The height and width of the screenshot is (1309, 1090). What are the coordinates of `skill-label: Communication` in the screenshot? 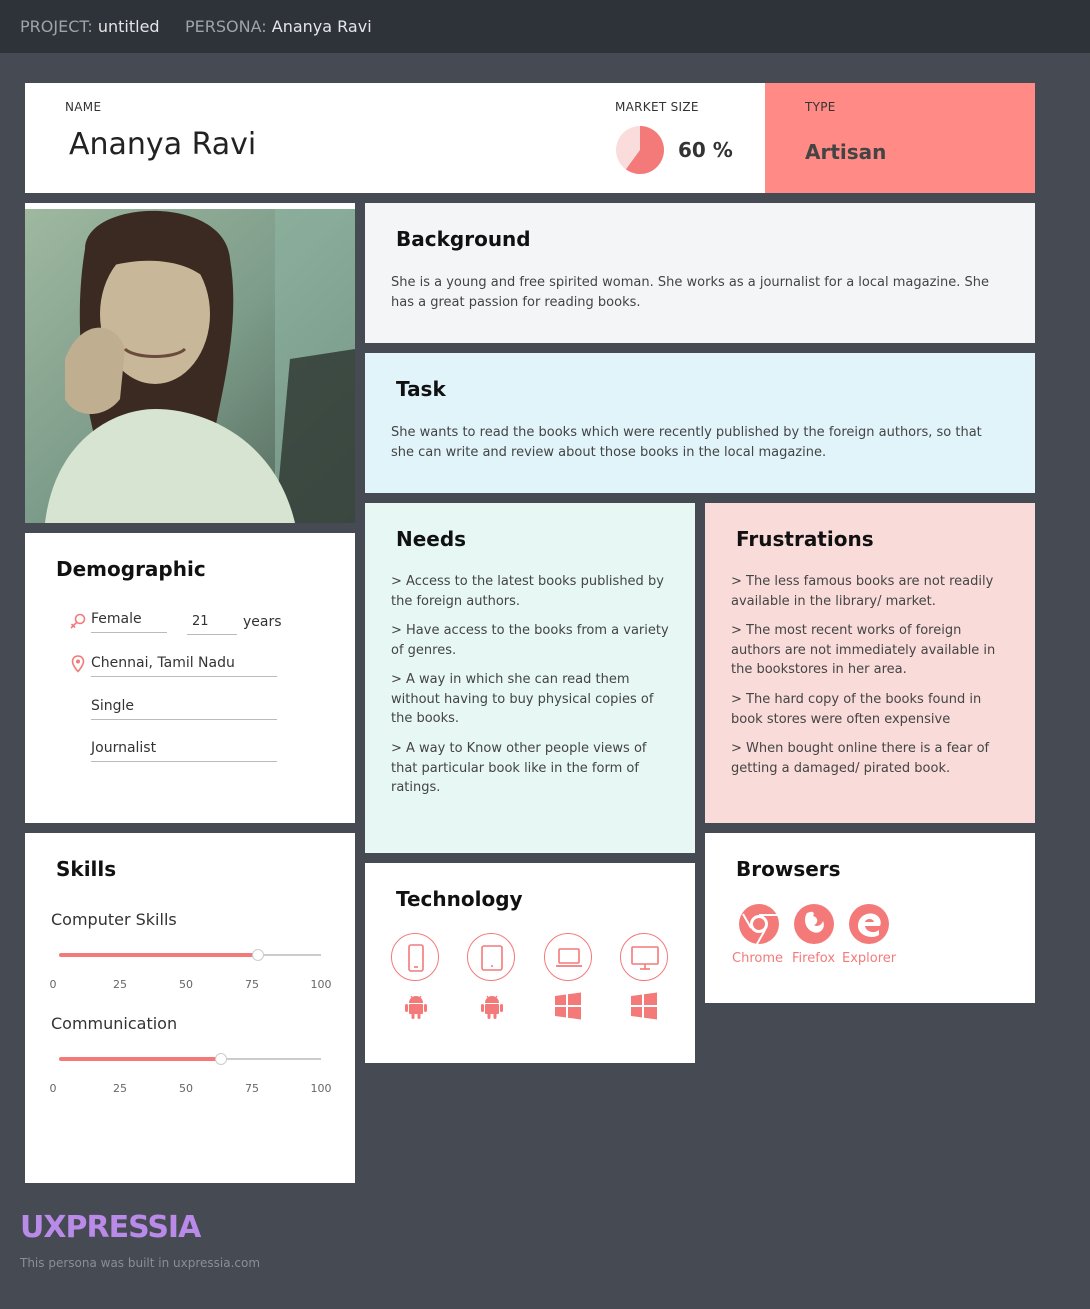 It's located at (114, 1023).